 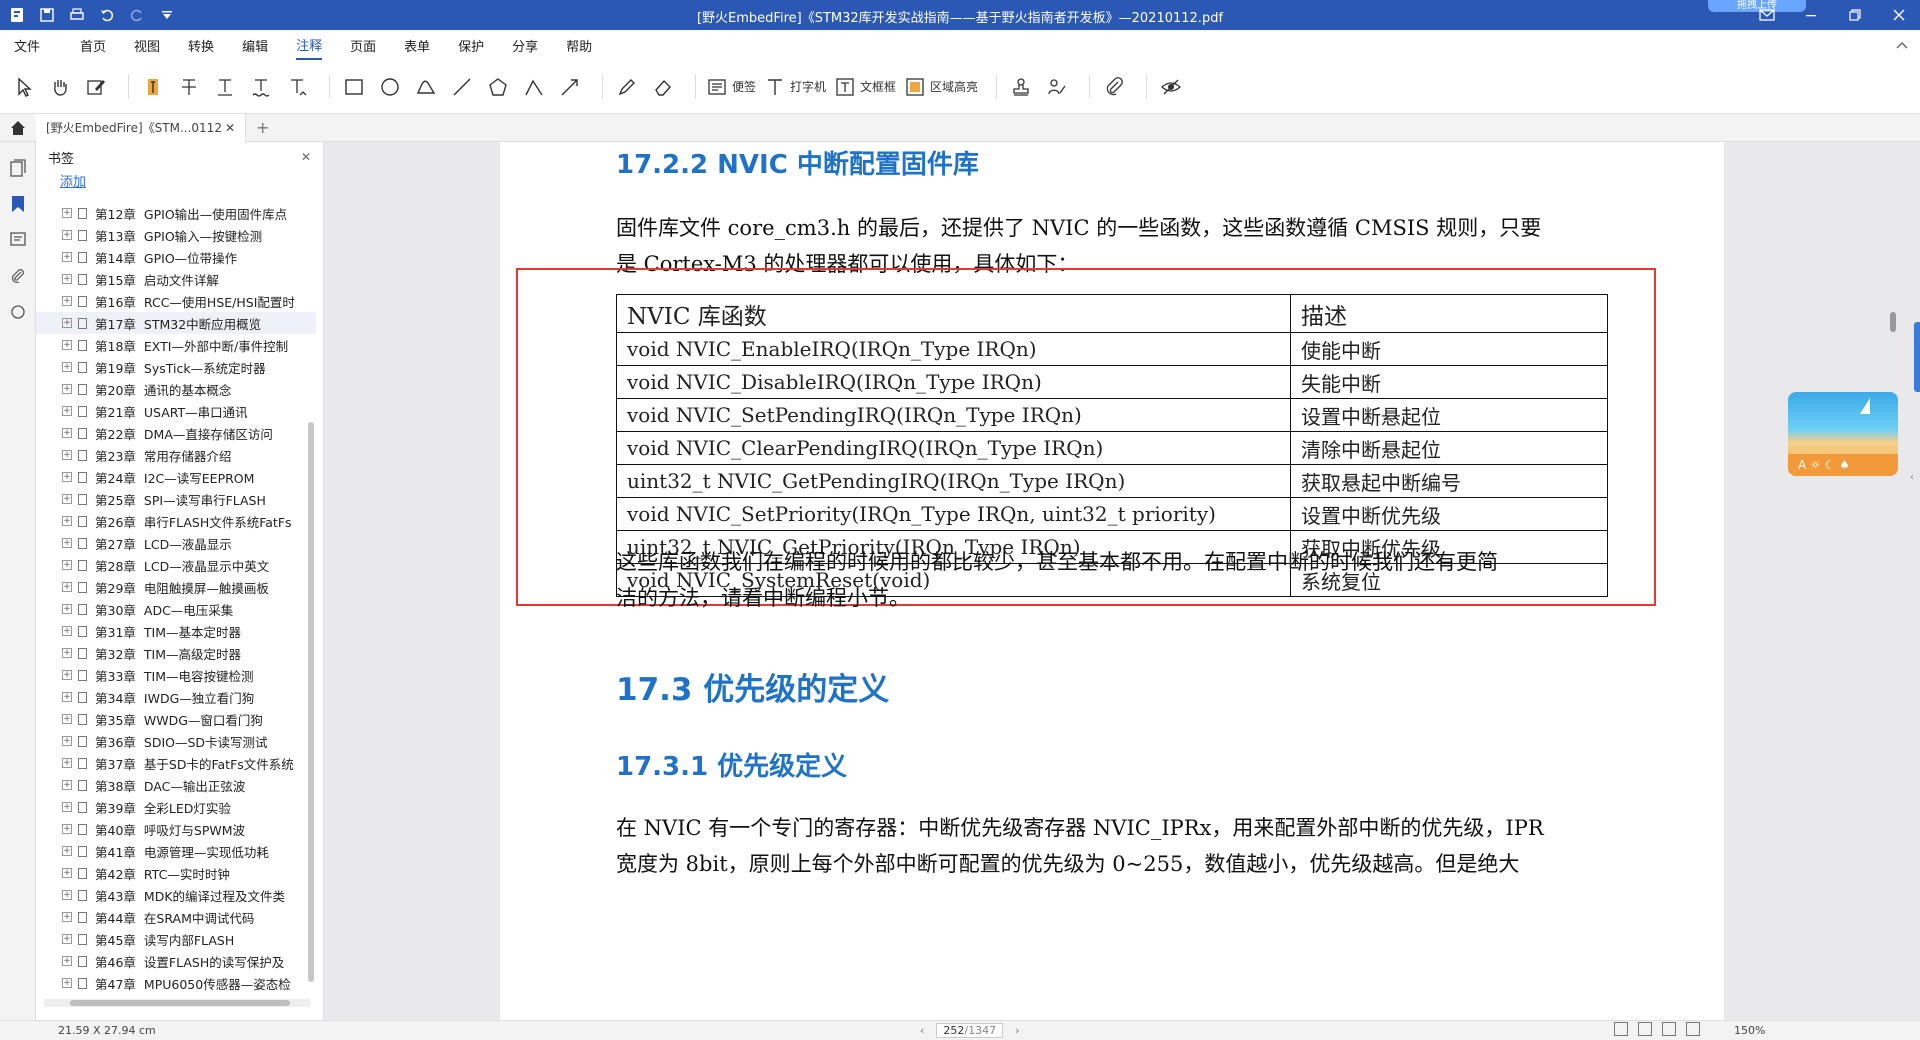 I want to click on hide-annotations-icon, so click(x=1171, y=87).